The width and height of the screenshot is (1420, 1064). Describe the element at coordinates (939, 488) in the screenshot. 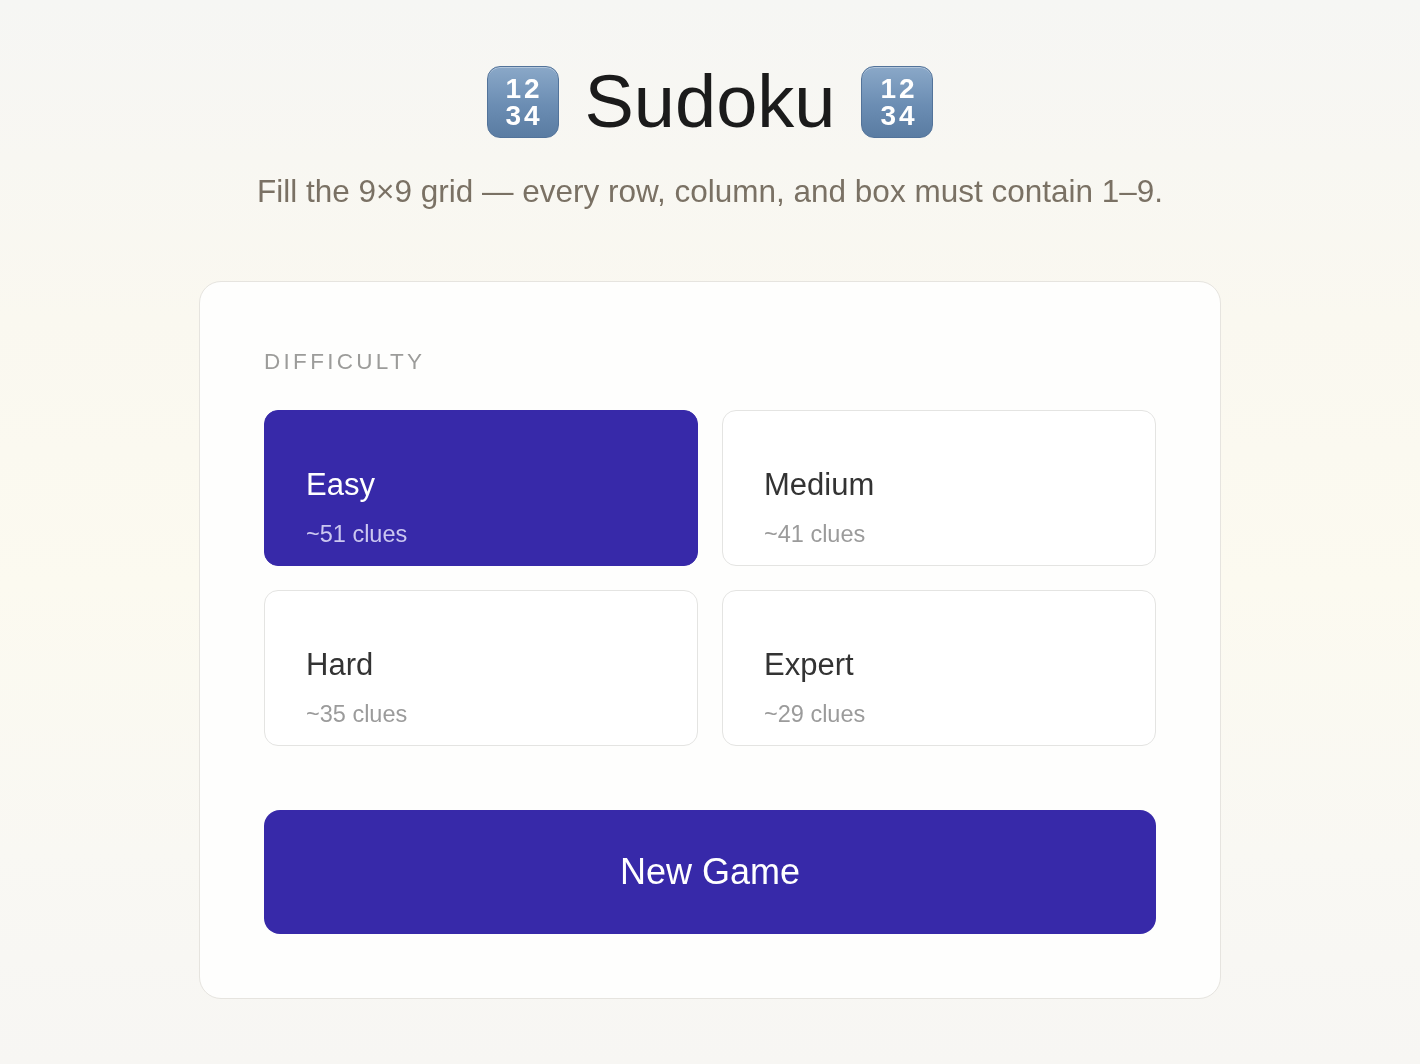

I see `difficulty-option: Medium ~41 clues` at that location.